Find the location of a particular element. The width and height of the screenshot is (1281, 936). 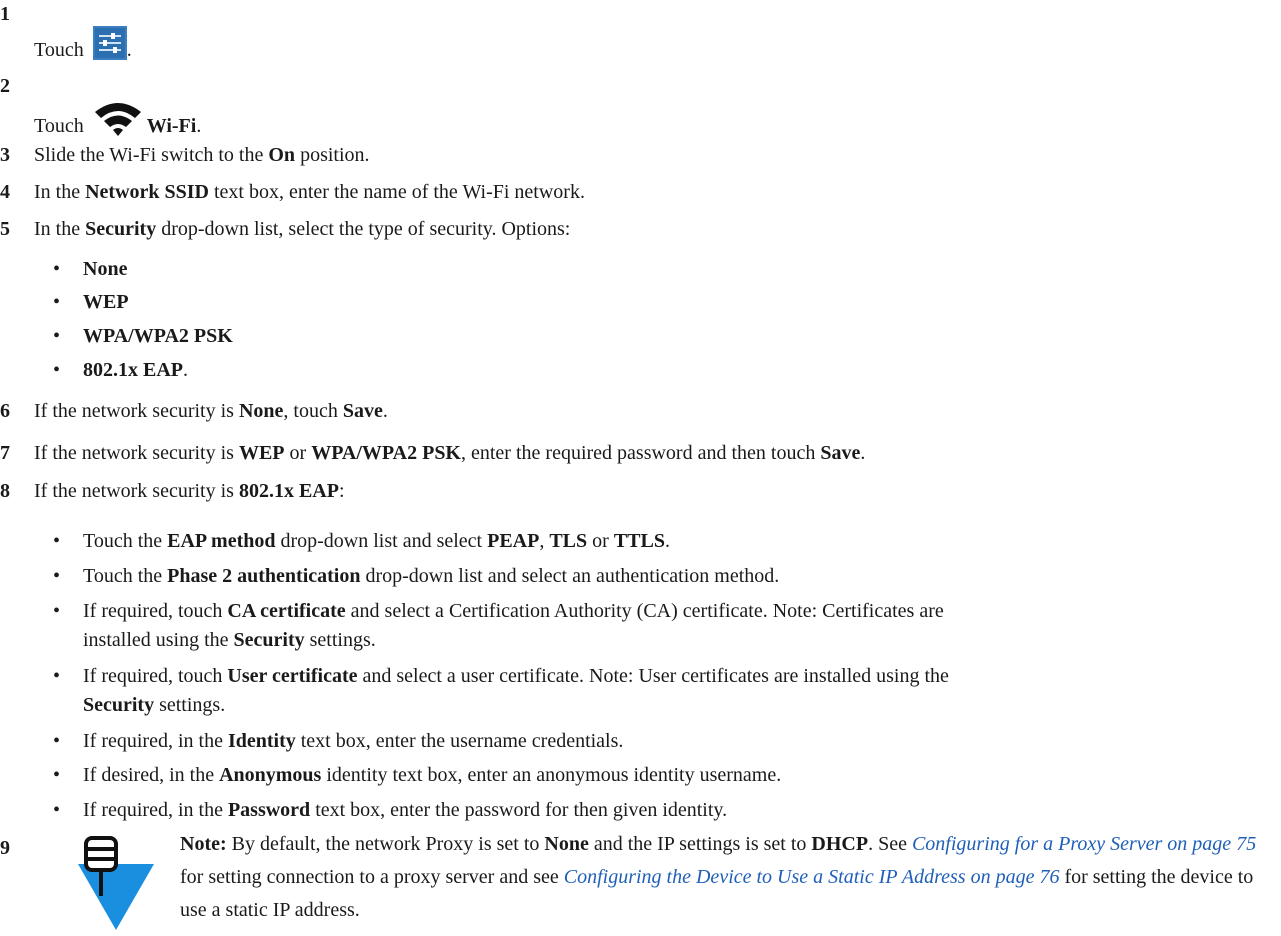

step-number: 1 is located at coordinates (5, 14).